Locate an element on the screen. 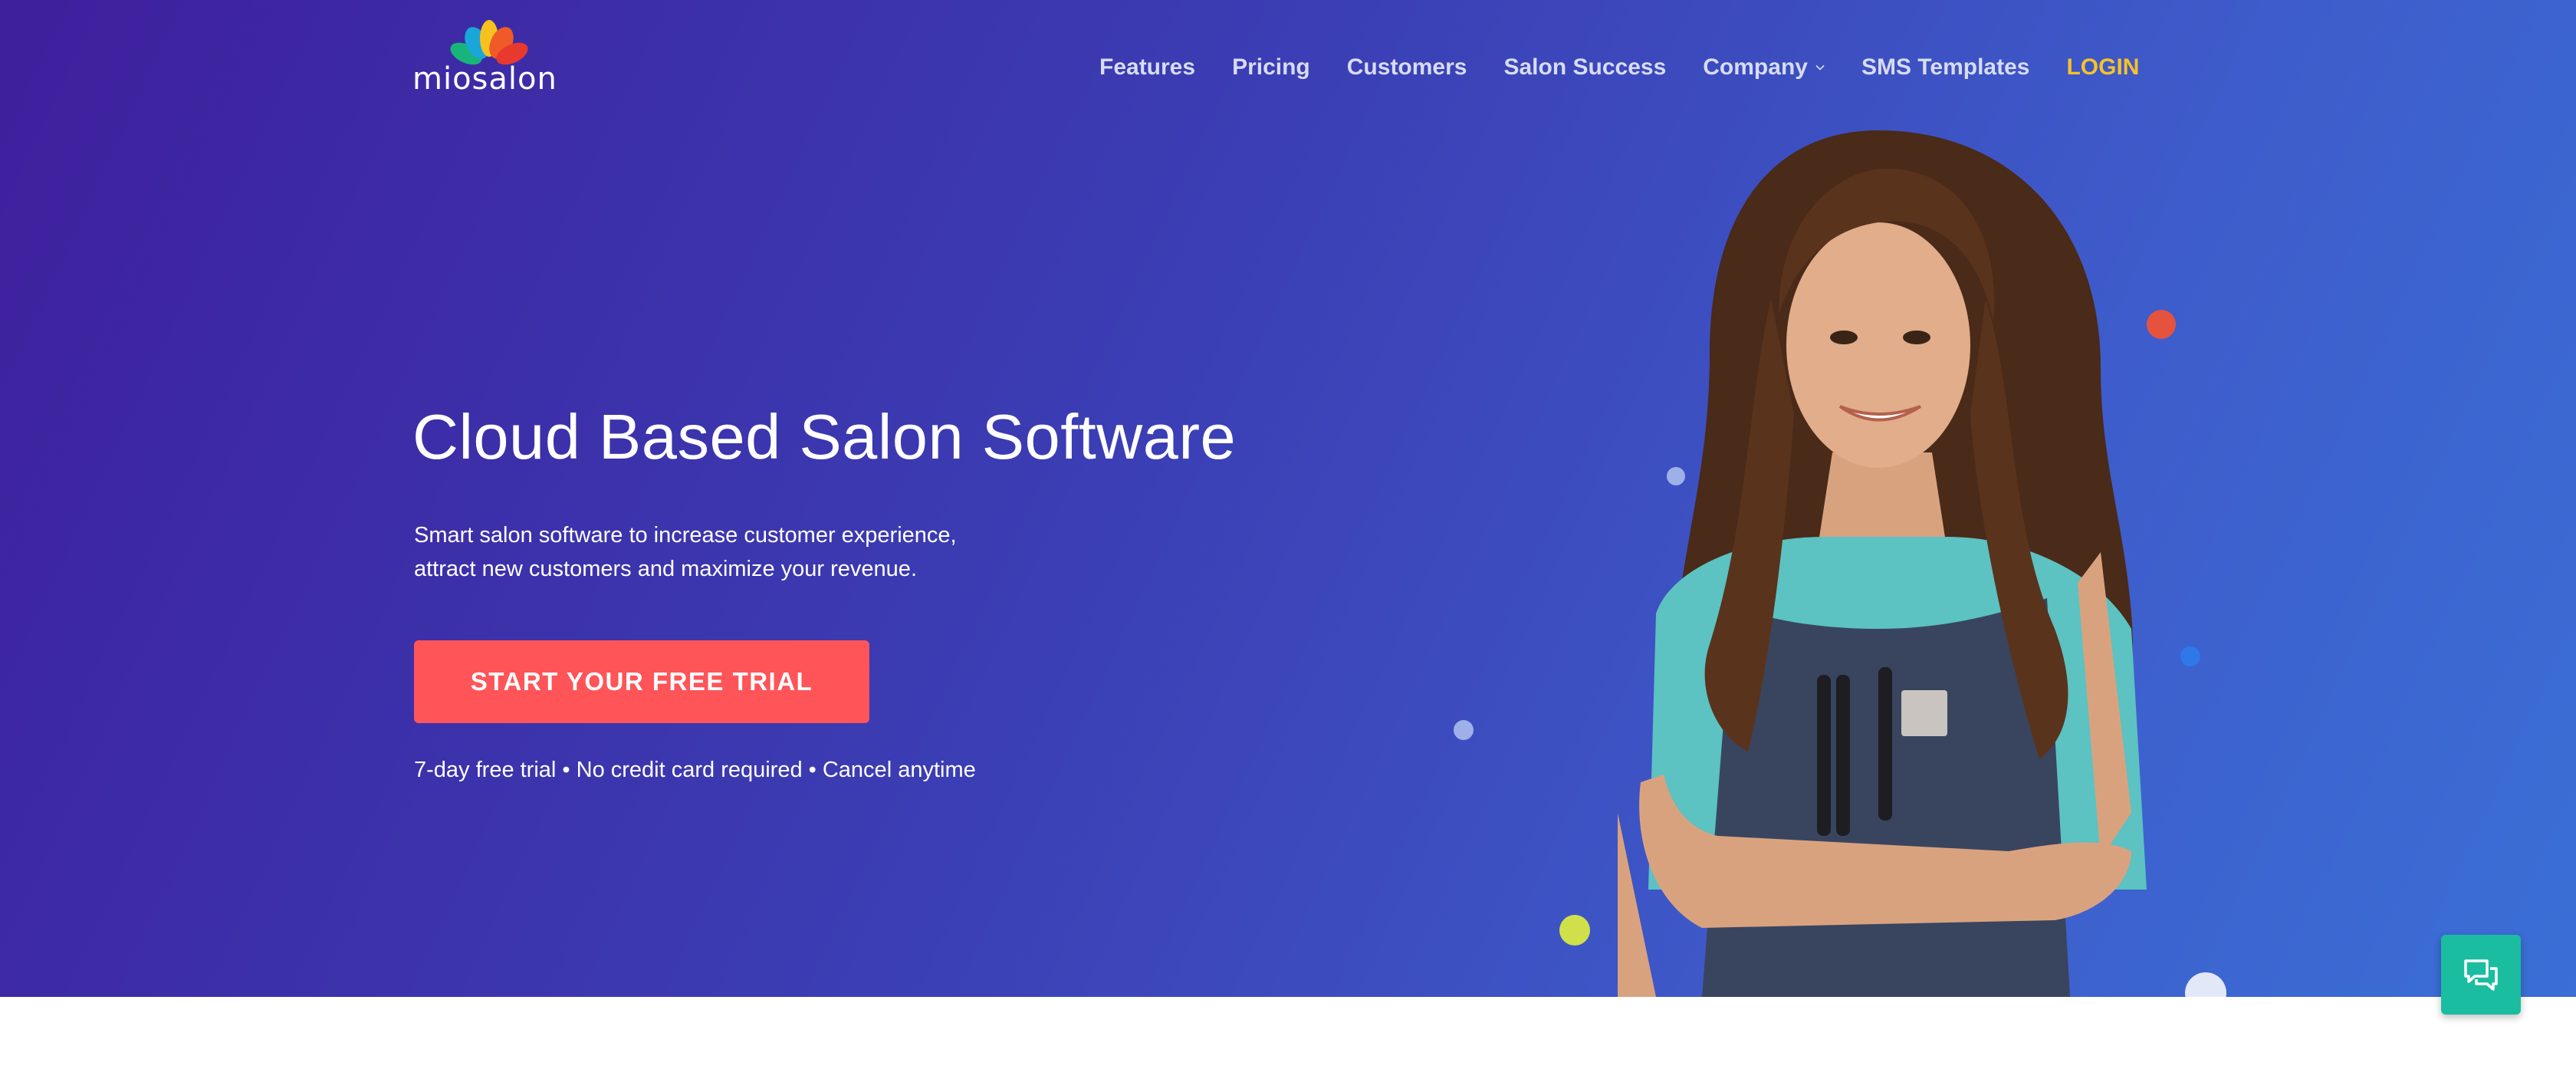 The image size is (2576, 1069). decor-dot is located at coordinates (1464, 730).